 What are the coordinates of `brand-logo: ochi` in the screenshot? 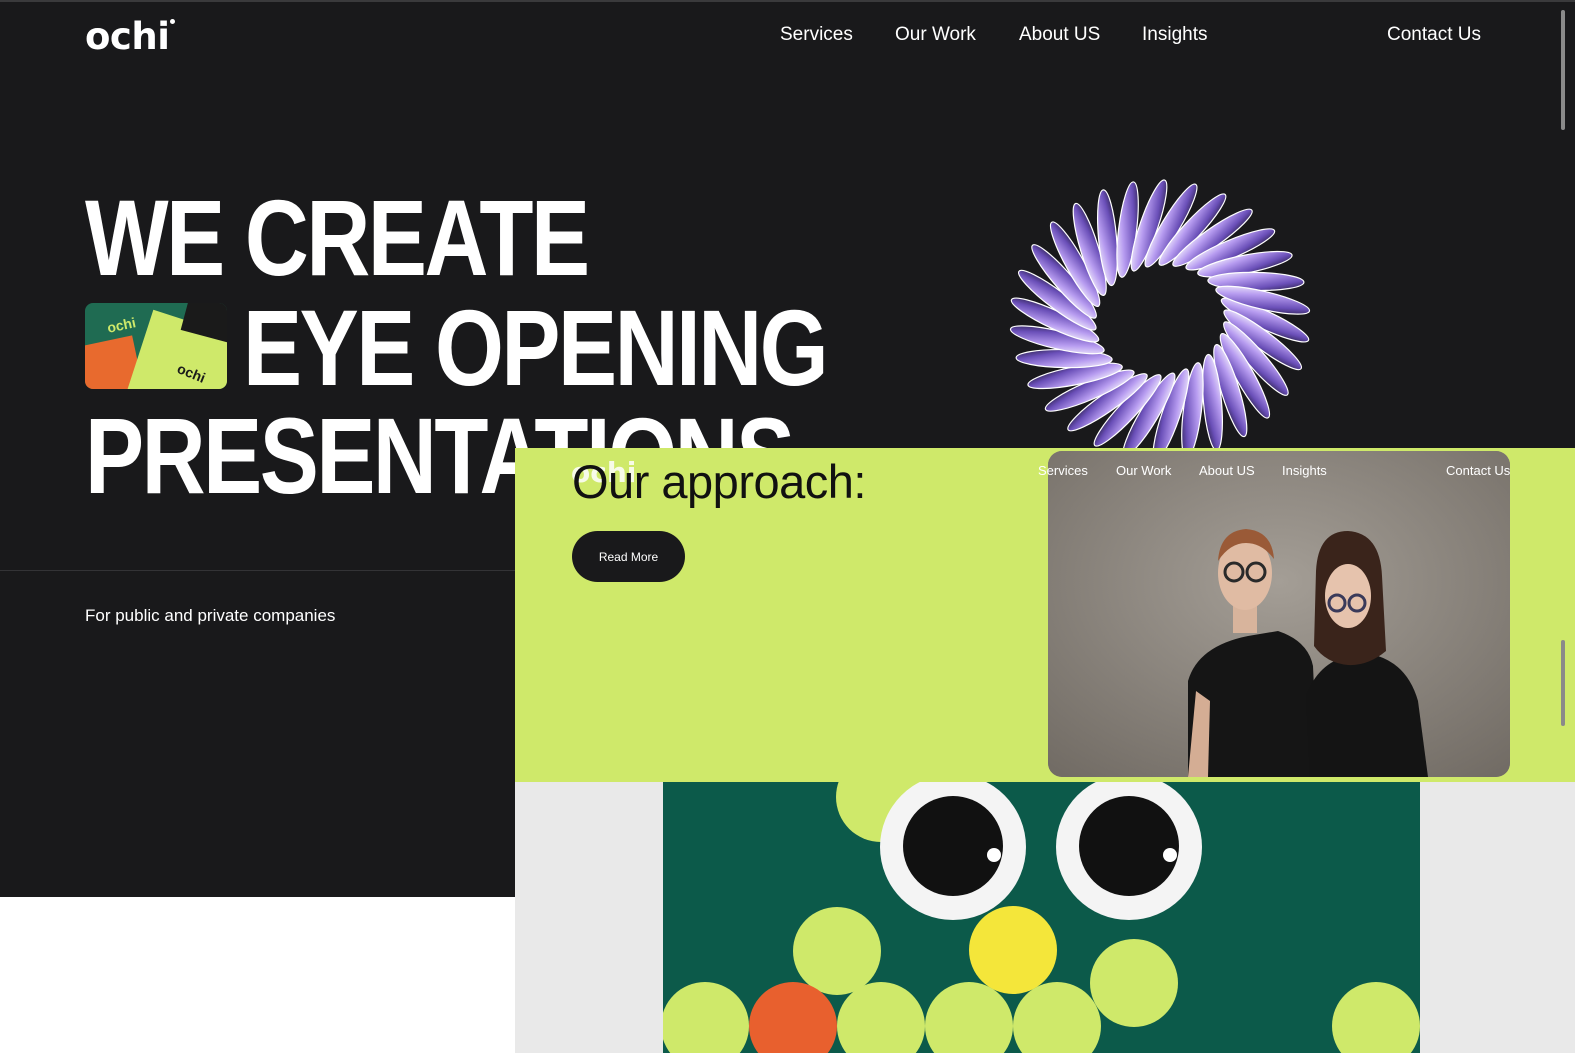 It's located at (130, 36).